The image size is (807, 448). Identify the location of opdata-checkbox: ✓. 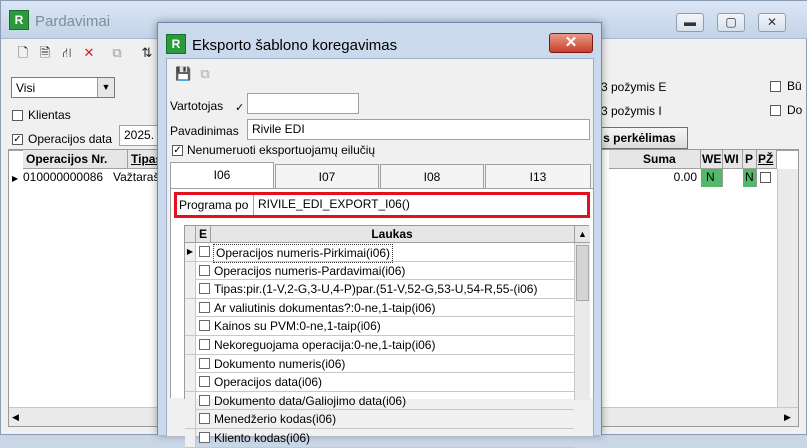
(17, 139).